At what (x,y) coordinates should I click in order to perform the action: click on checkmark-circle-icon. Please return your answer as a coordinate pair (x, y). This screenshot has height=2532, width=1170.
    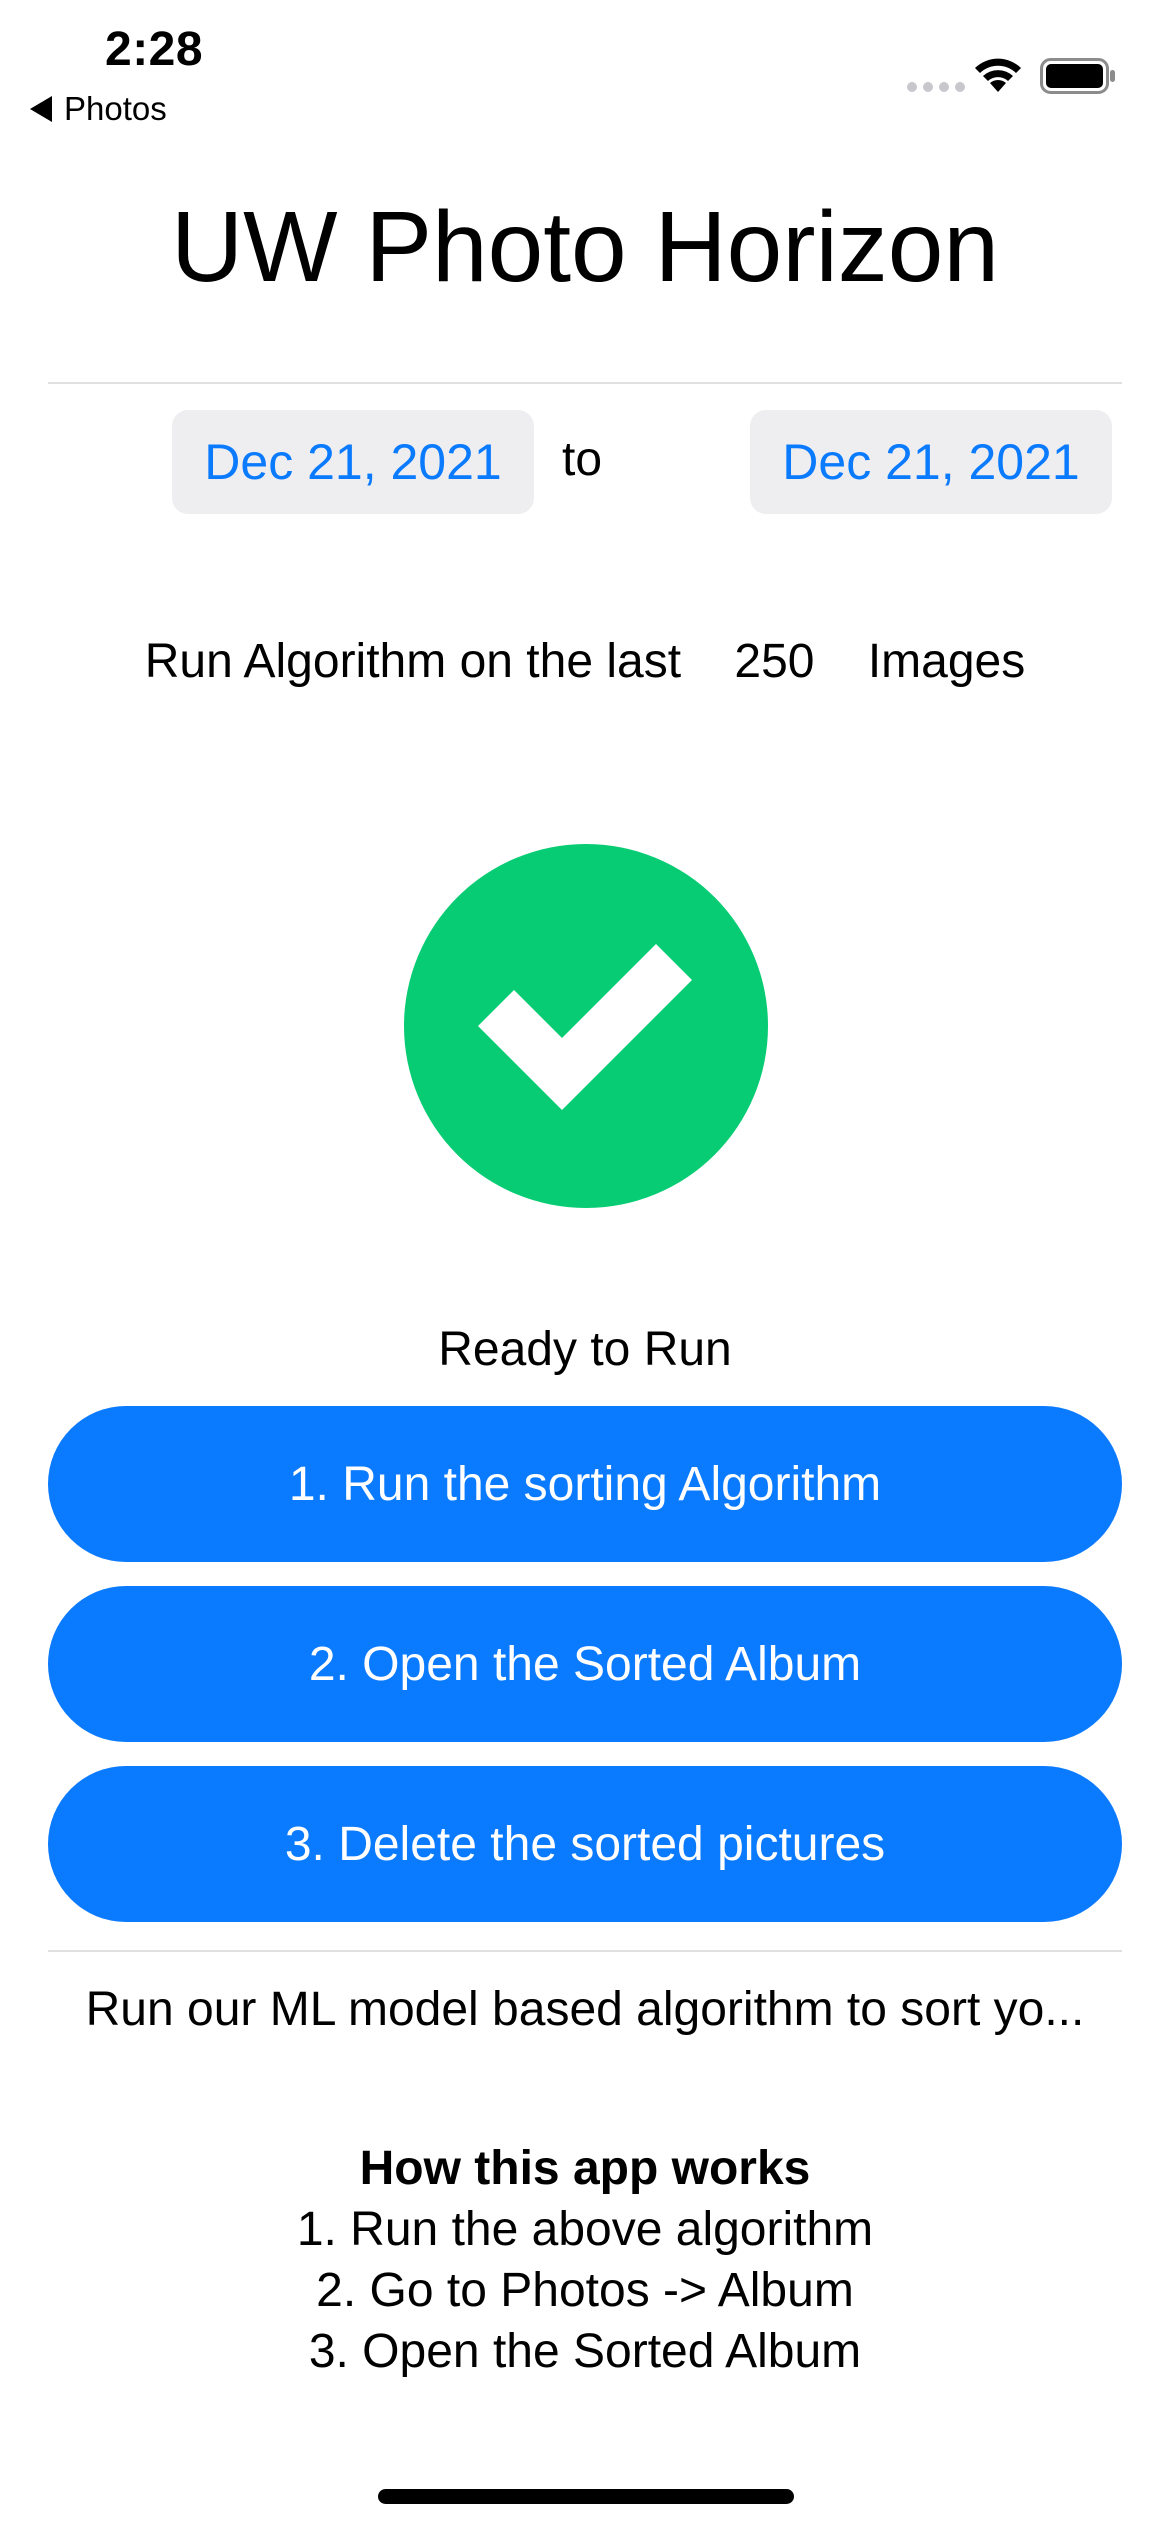
    Looking at the image, I should click on (586, 1026).